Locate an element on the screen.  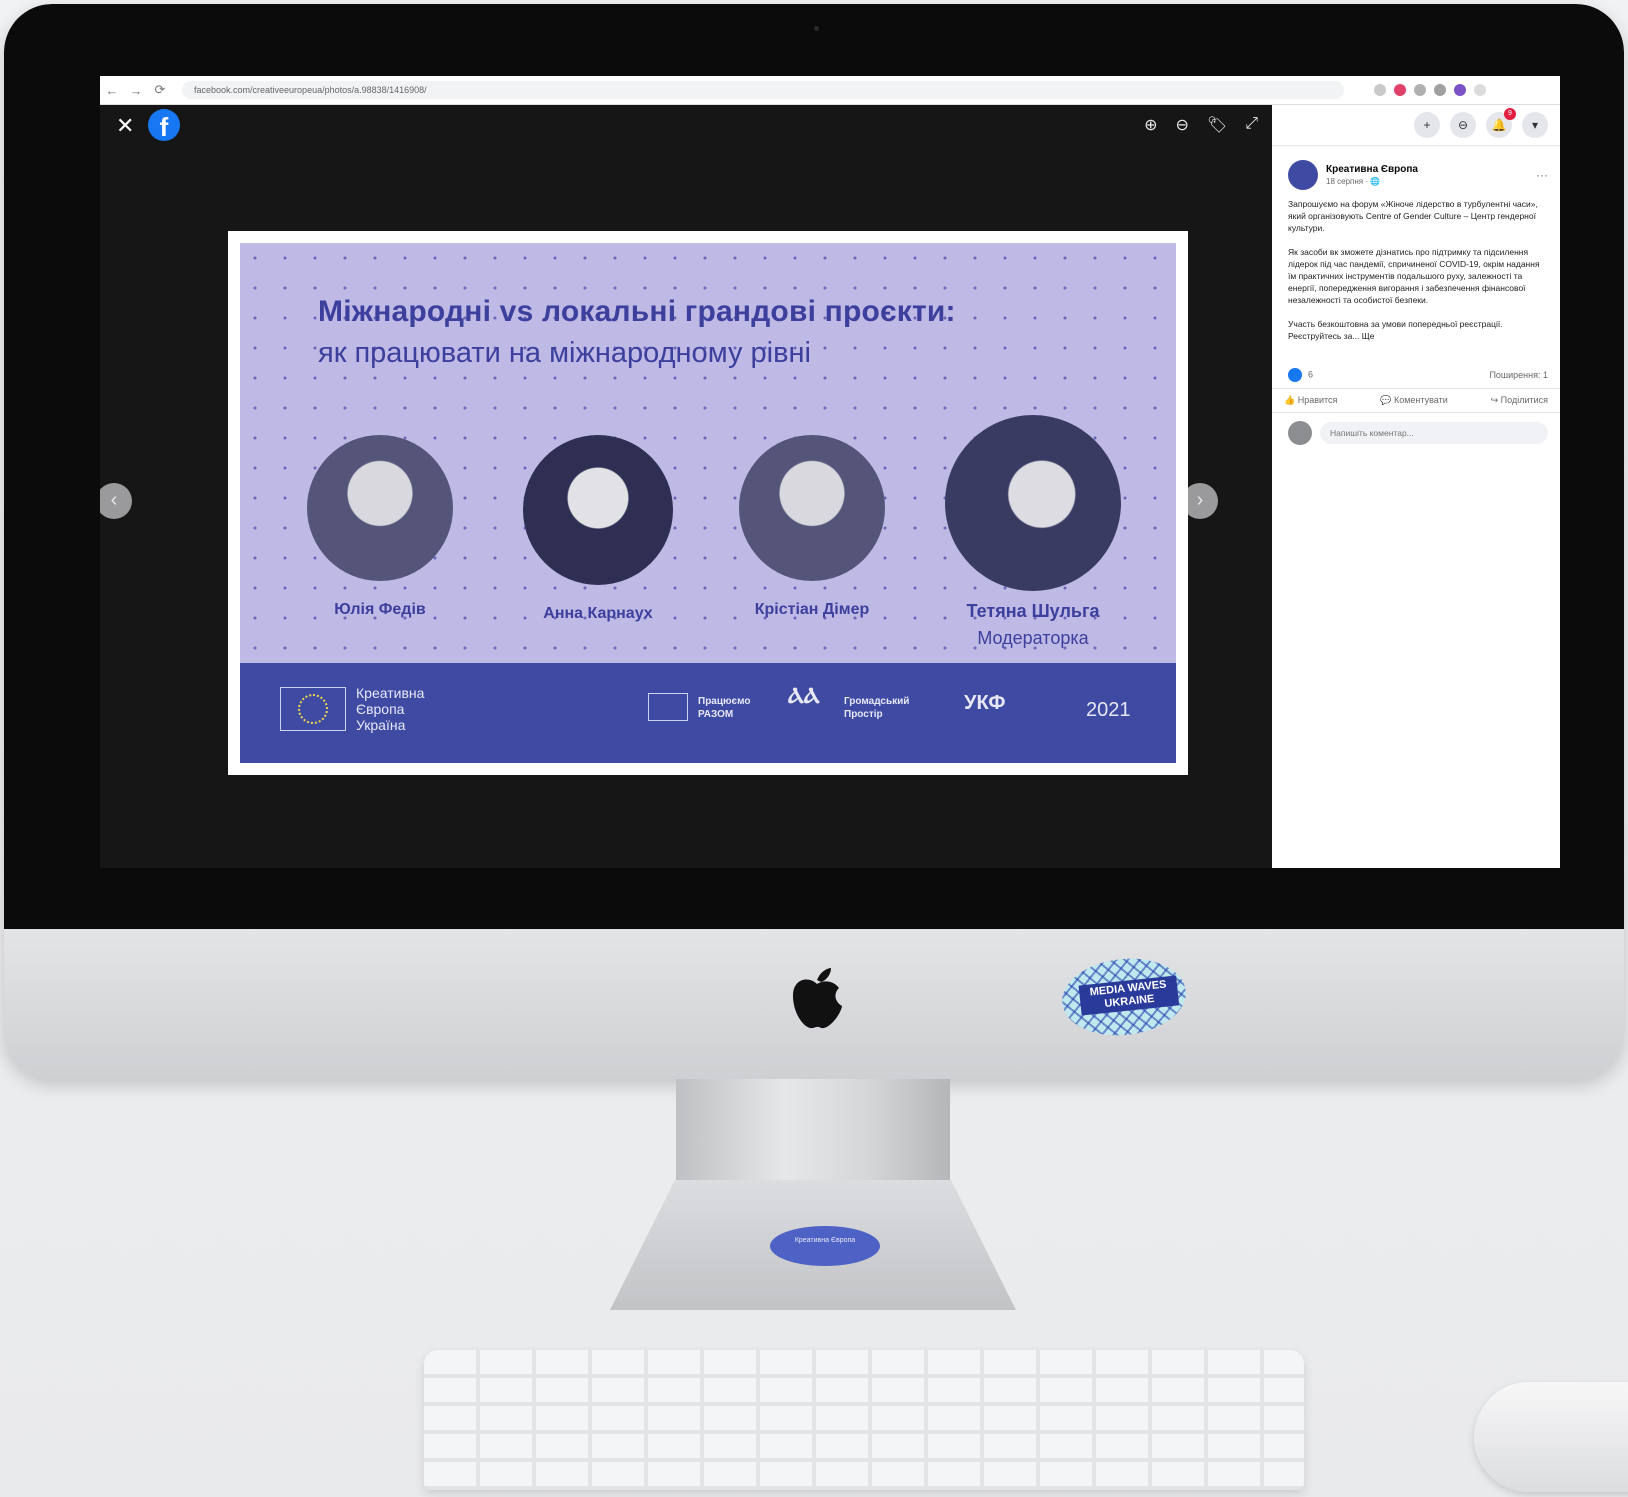
speaker-name: Тетяна Шульга is located at coordinates (1033, 611).